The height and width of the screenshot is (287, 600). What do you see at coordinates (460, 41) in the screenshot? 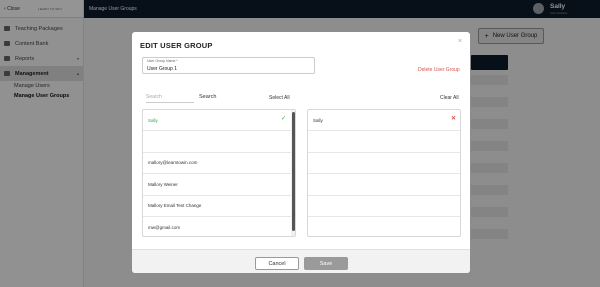
I see `close-icon: ×` at bounding box center [460, 41].